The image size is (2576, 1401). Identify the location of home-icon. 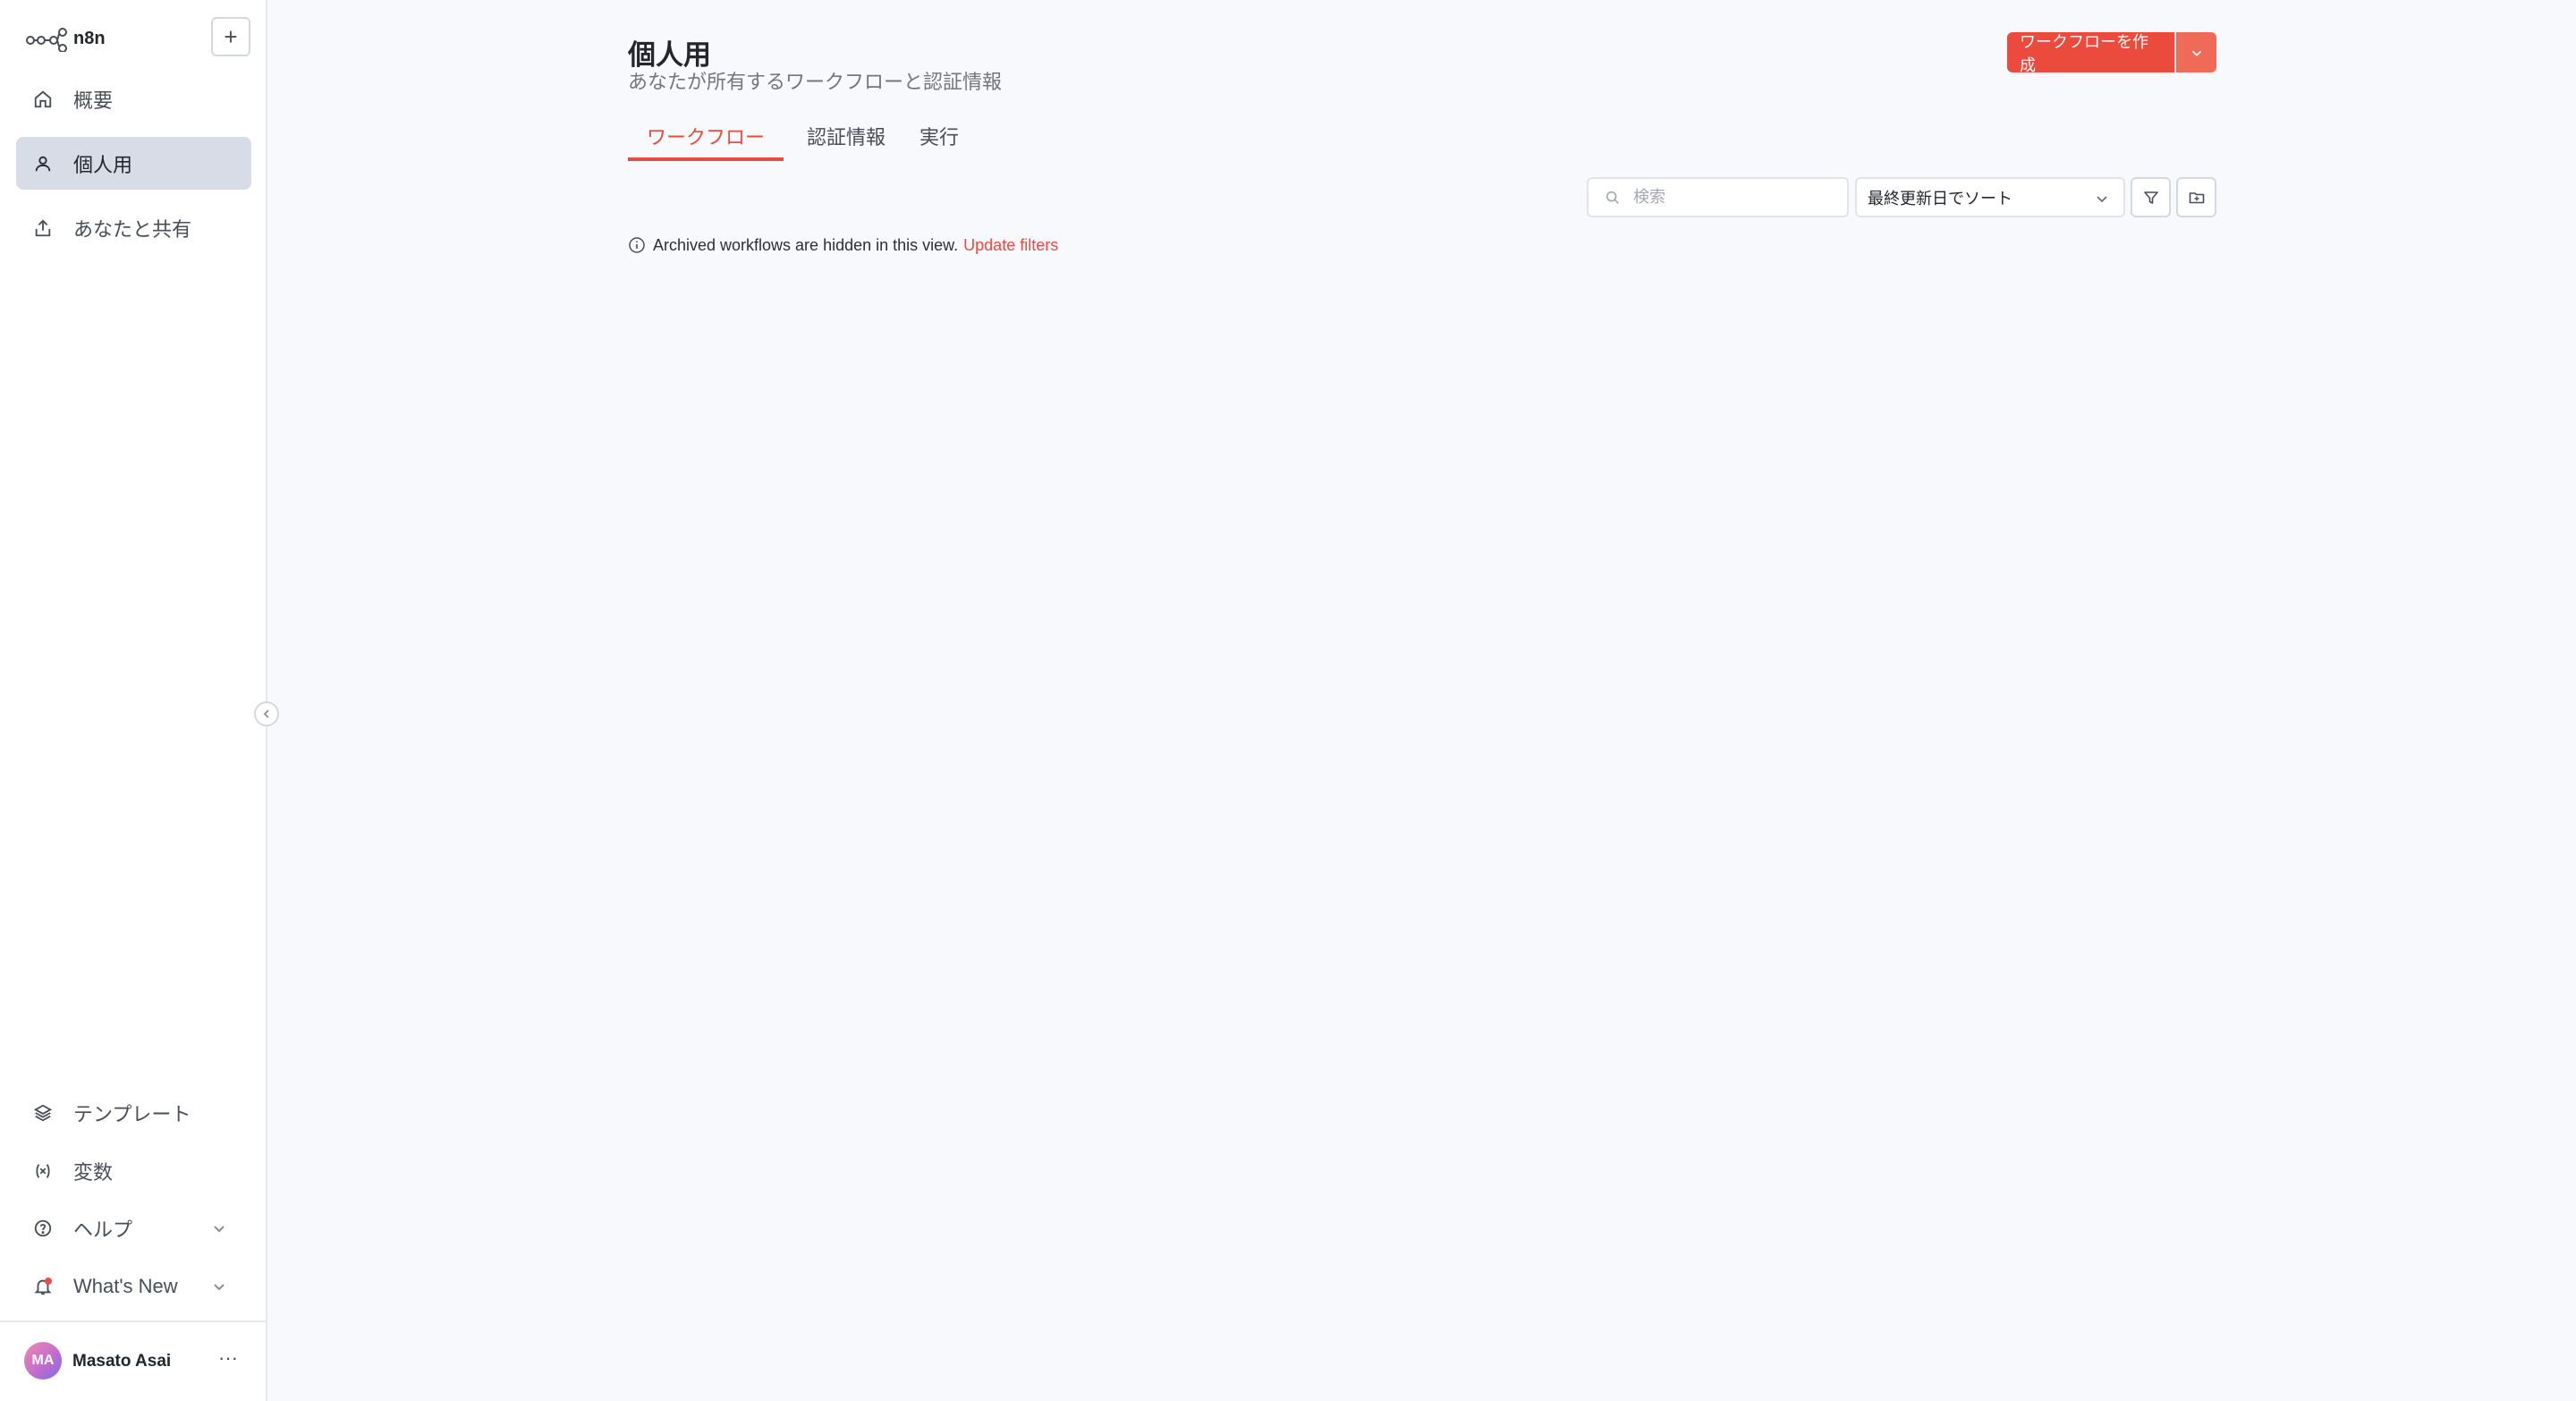
(43, 99).